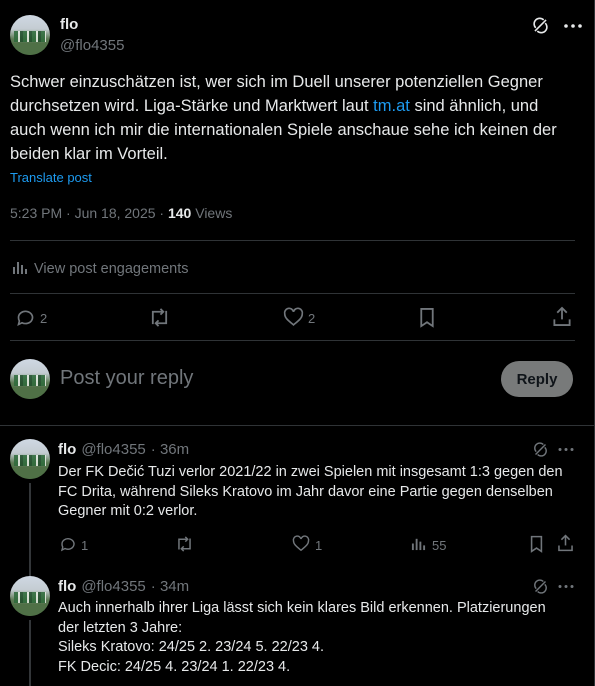  What do you see at coordinates (44, 318) in the screenshot?
I see `reply-count: 2` at bounding box center [44, 318].